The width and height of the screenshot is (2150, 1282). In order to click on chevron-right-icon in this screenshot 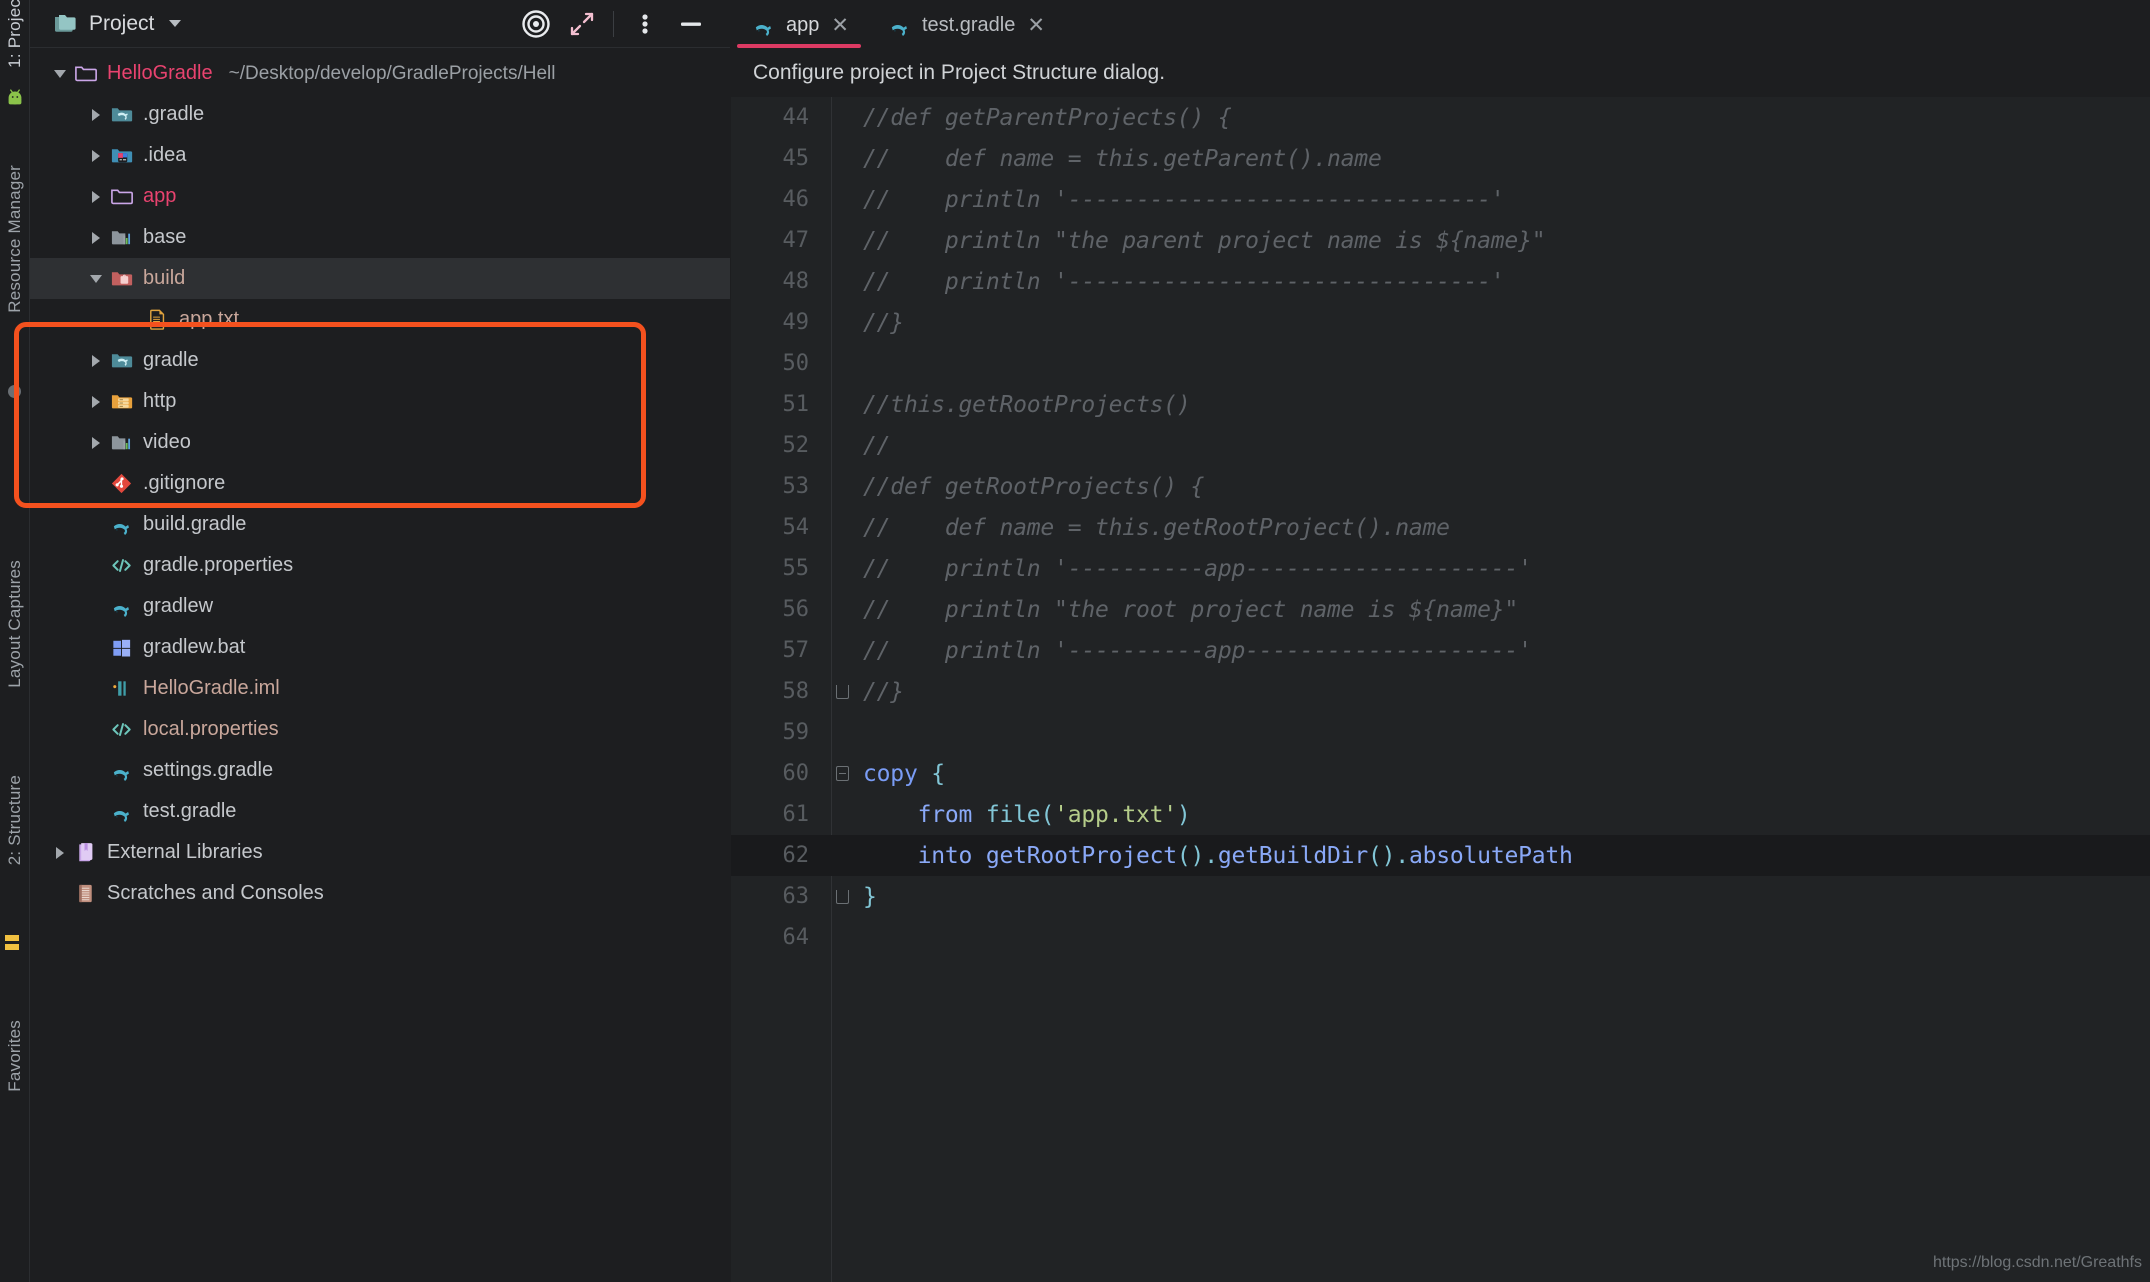, I will do `click(96, 114)`.